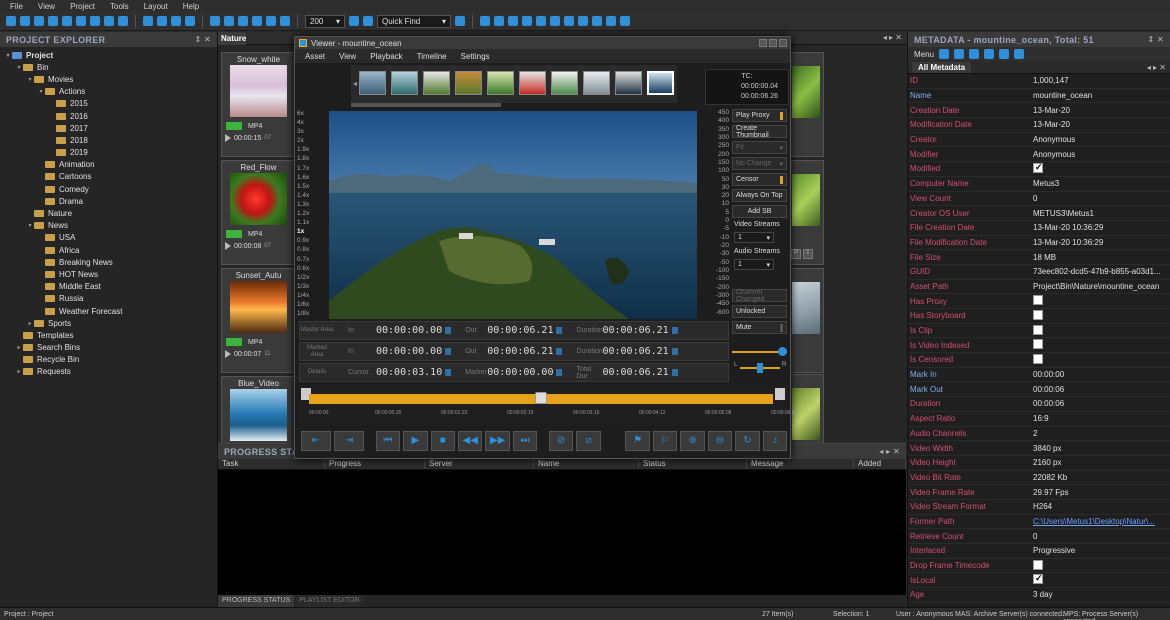 Image resolution: width=1170 pixels, height=620 pixels. Describe the element at coordinates (1039, 360) in the screenshot. I see `metadata-row: Is Censored` at that location.